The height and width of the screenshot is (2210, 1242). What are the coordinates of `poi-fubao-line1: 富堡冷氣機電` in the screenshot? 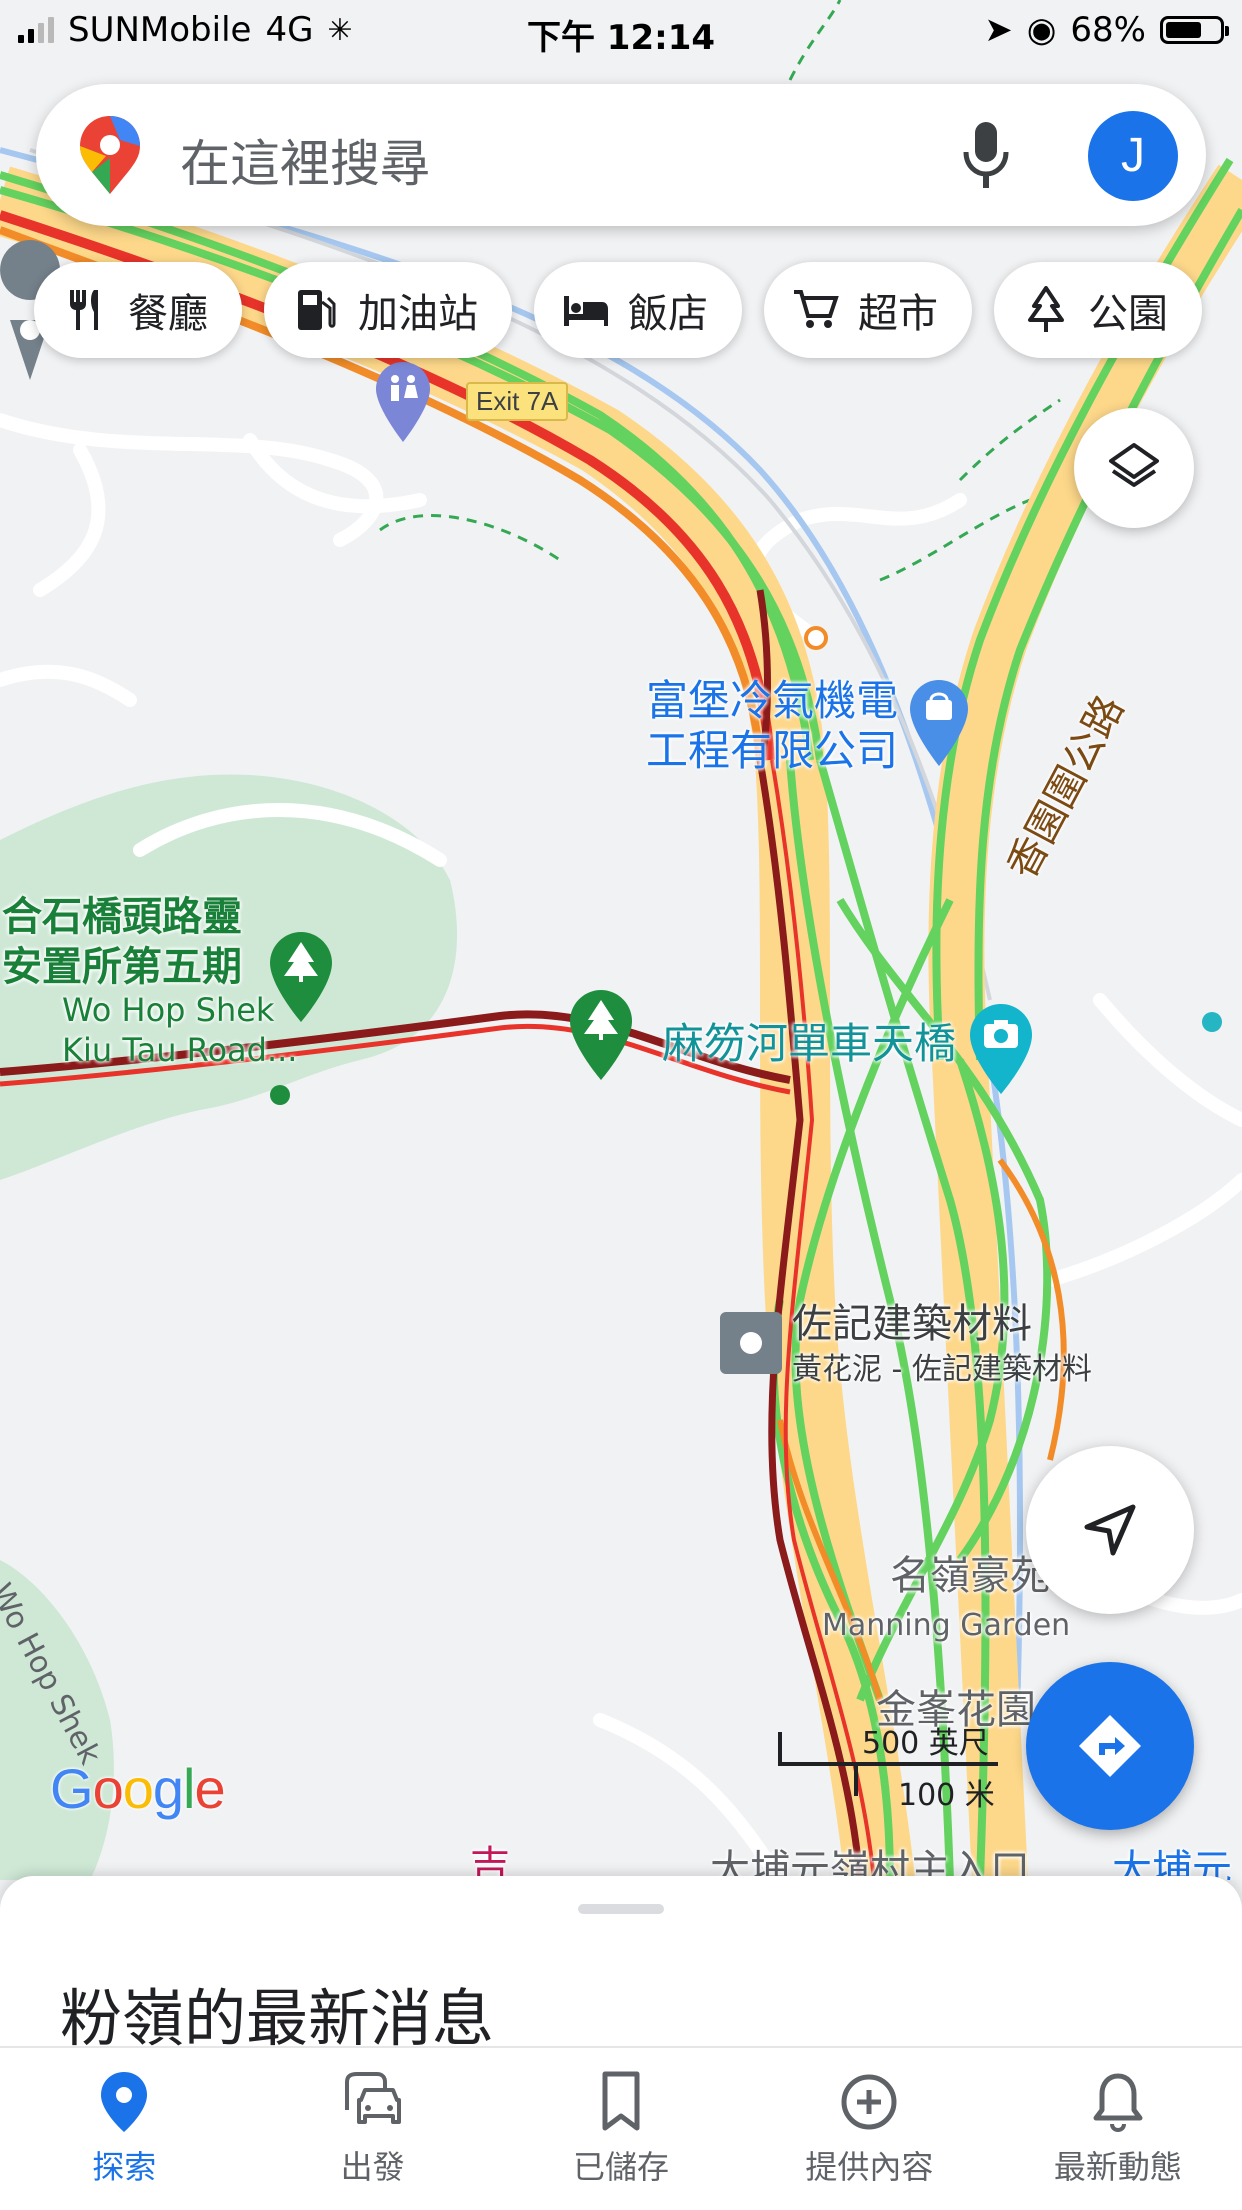 It's located at (772, 700).